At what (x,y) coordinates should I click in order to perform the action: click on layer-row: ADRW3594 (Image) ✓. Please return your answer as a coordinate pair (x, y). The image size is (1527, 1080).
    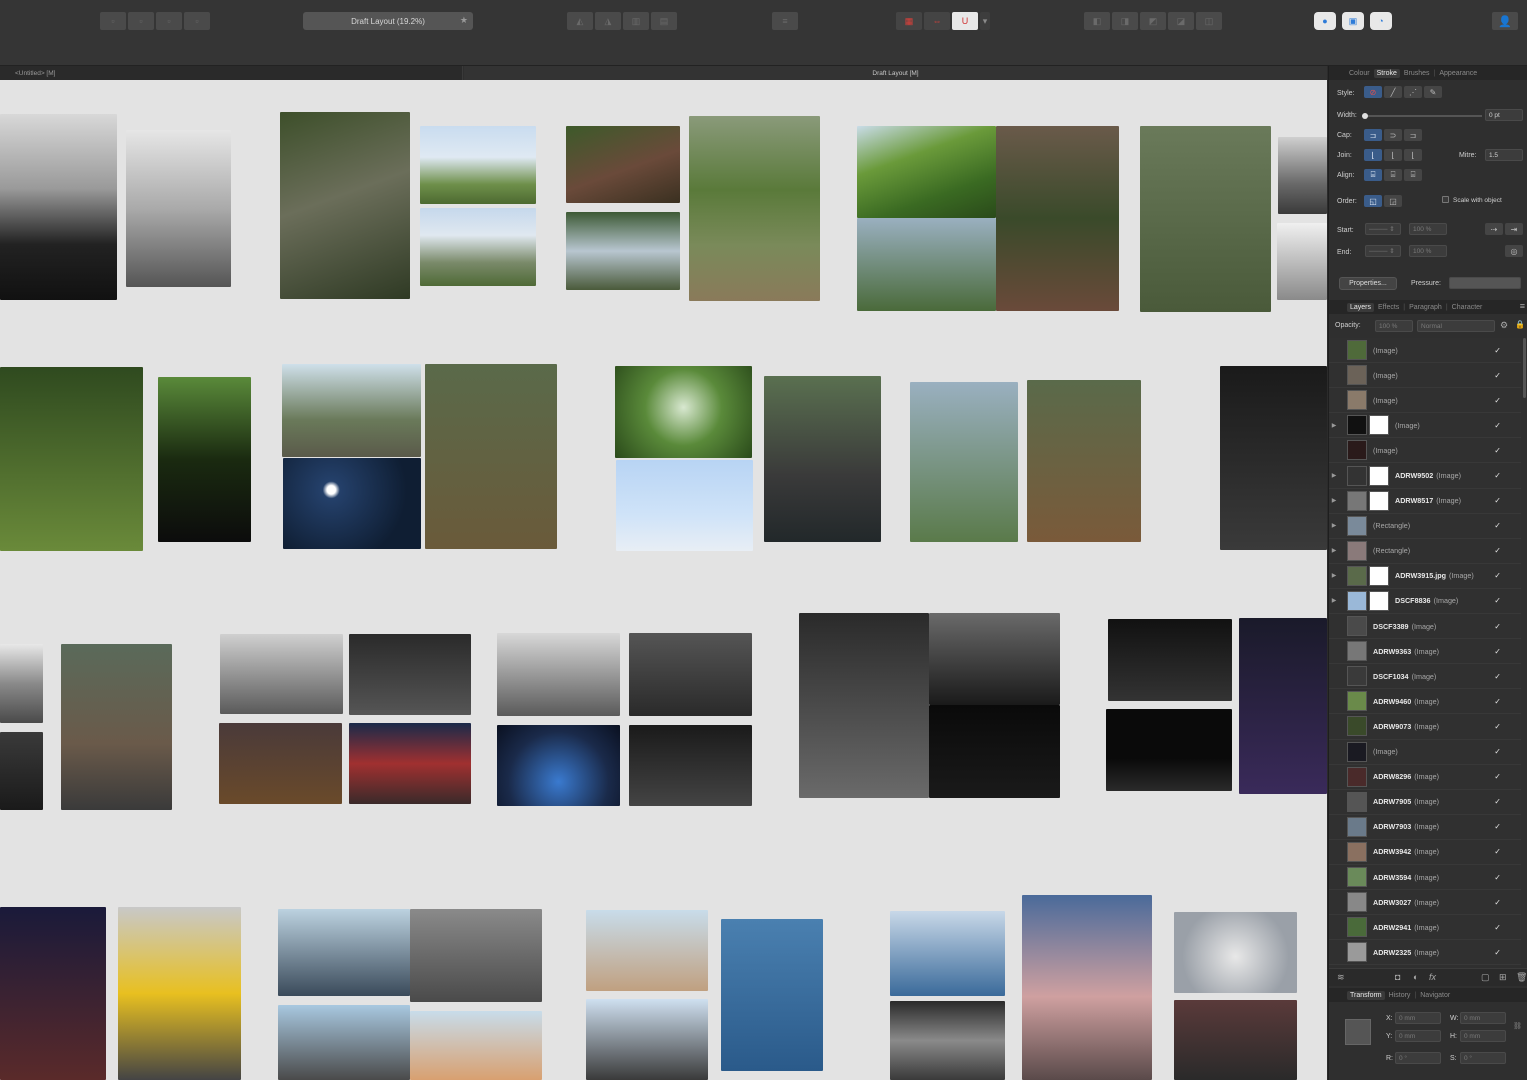
    Looking at the image, I should click on (1425, 877).